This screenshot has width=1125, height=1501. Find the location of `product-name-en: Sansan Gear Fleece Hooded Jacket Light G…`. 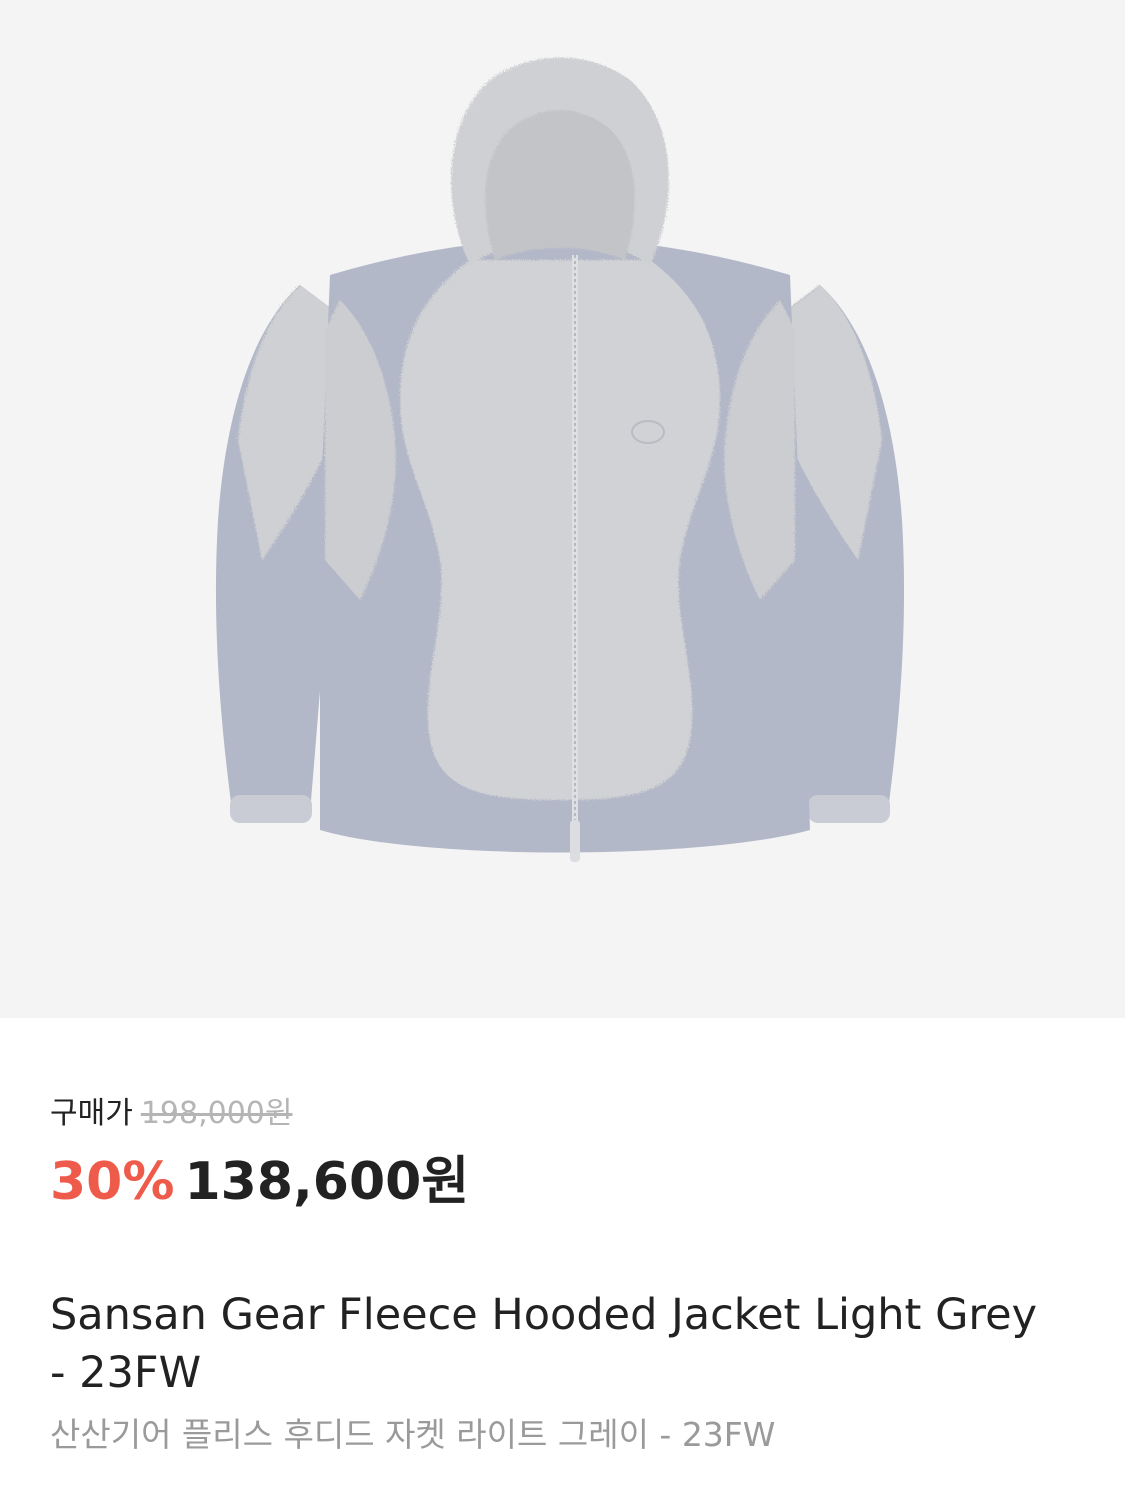

product-name-en: Sansan Gear Fleece Hooded Jacket Light G… is located at coordinates (544, 1344).